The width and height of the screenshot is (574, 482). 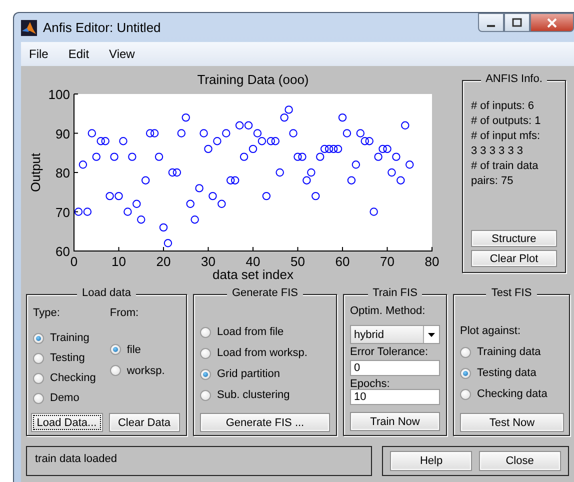 What do you see at coordinates (63, 212) in the screenshot?
I see `y-tick-label: 70` at bounding box center [63, 212].